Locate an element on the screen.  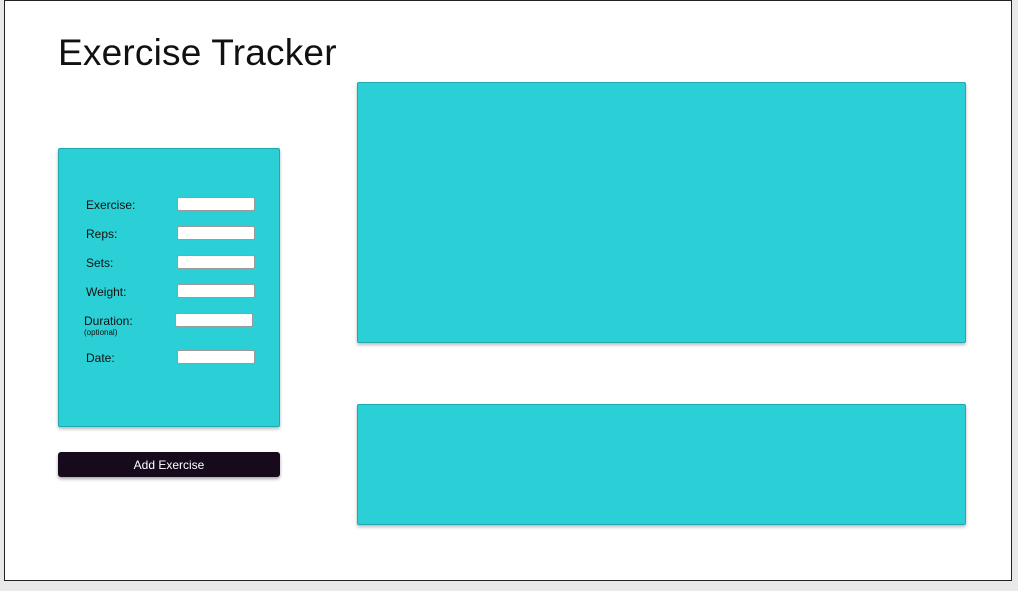
form-row-date: Date: is located at coordinates (169, 360).